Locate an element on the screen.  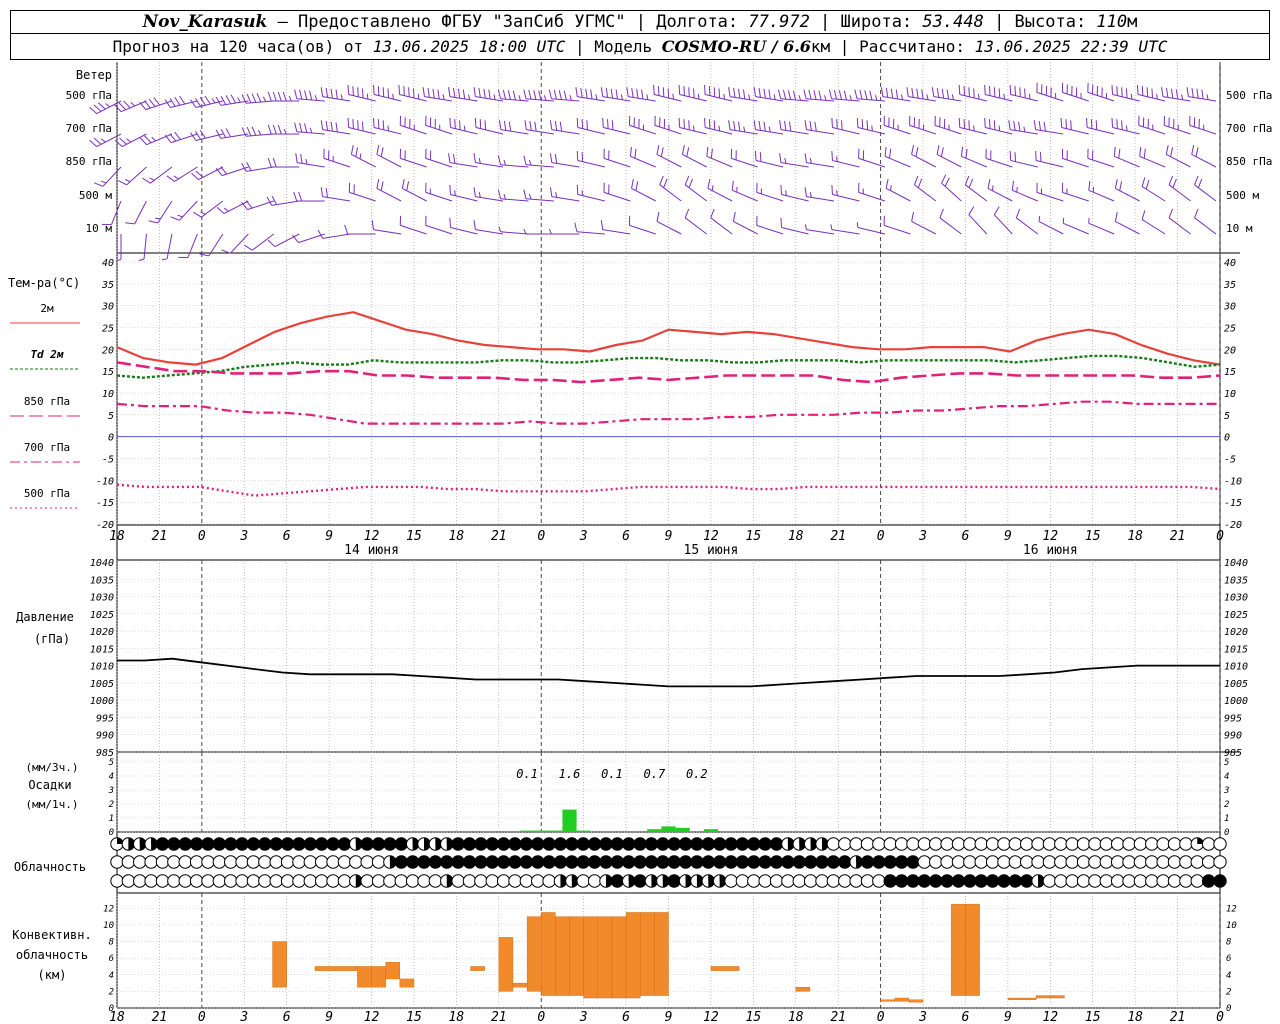
precip-bar is located at coordinates (555, 831).